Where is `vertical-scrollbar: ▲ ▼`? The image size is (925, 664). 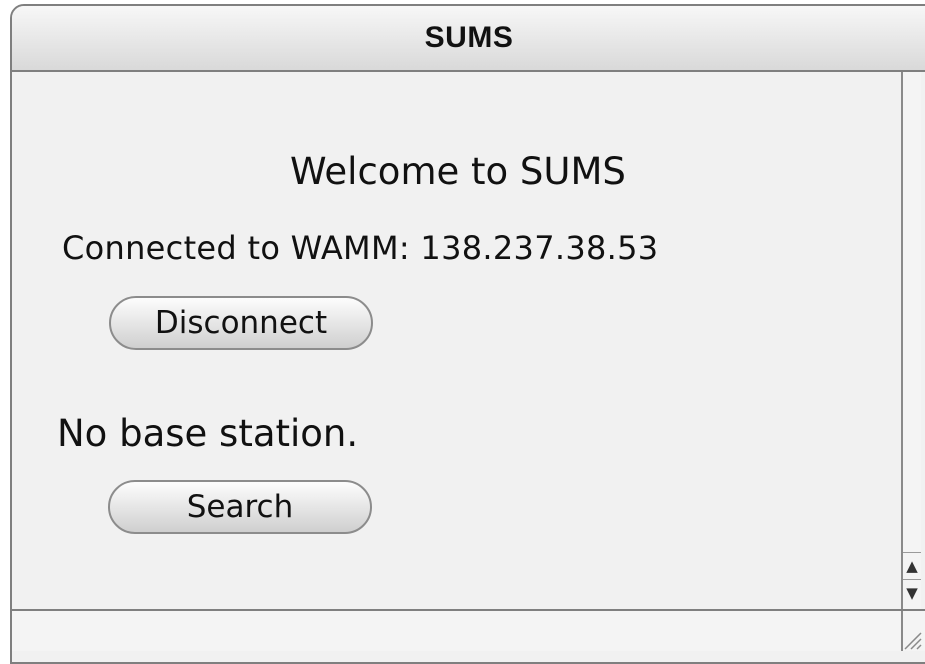 vertical-scrollbar: ▲ ▼ is located at coordinates (911, 340).